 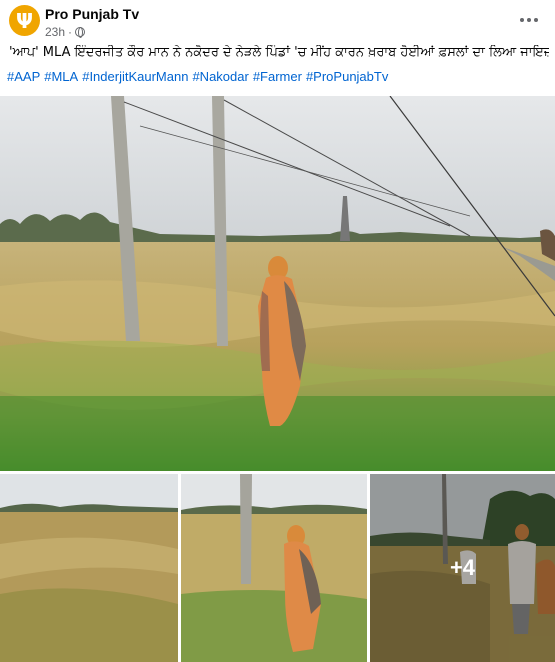 What do you see at coordinates (65, 32) in the screenshot?
I see `post-meta: 23h ·` at bounding box center [65, 32].